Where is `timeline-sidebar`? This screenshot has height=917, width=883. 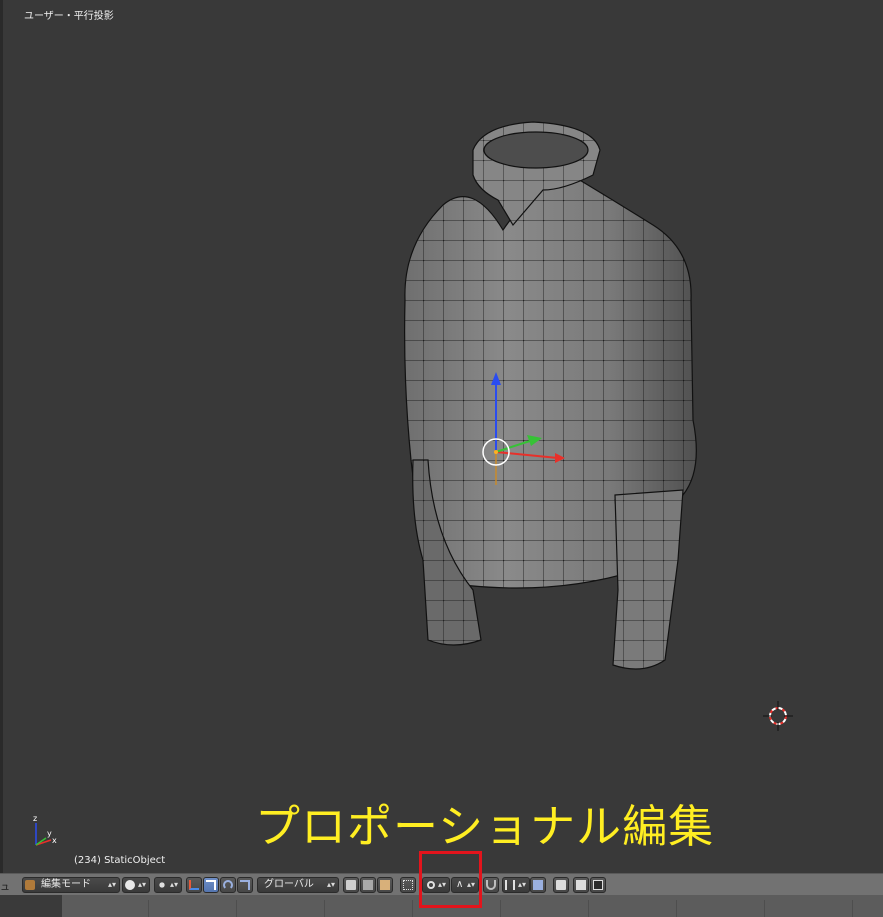
timeline-sidebar is located at coordinates (31, 906).